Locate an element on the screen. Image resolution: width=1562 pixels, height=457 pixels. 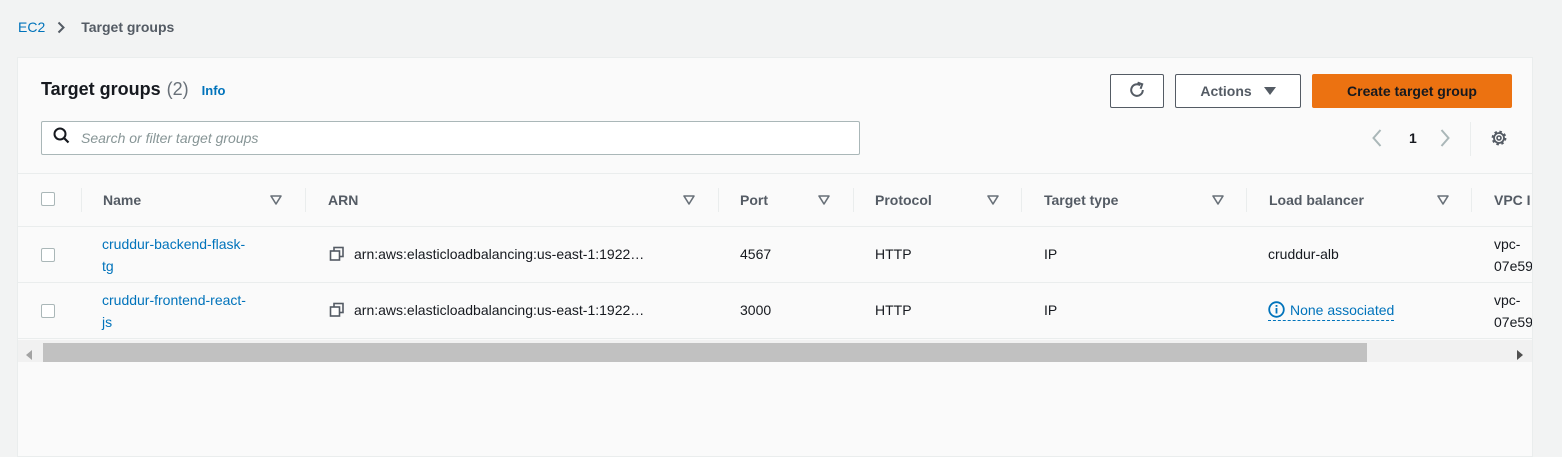
name-line: js is located at coordinates (107, 322).